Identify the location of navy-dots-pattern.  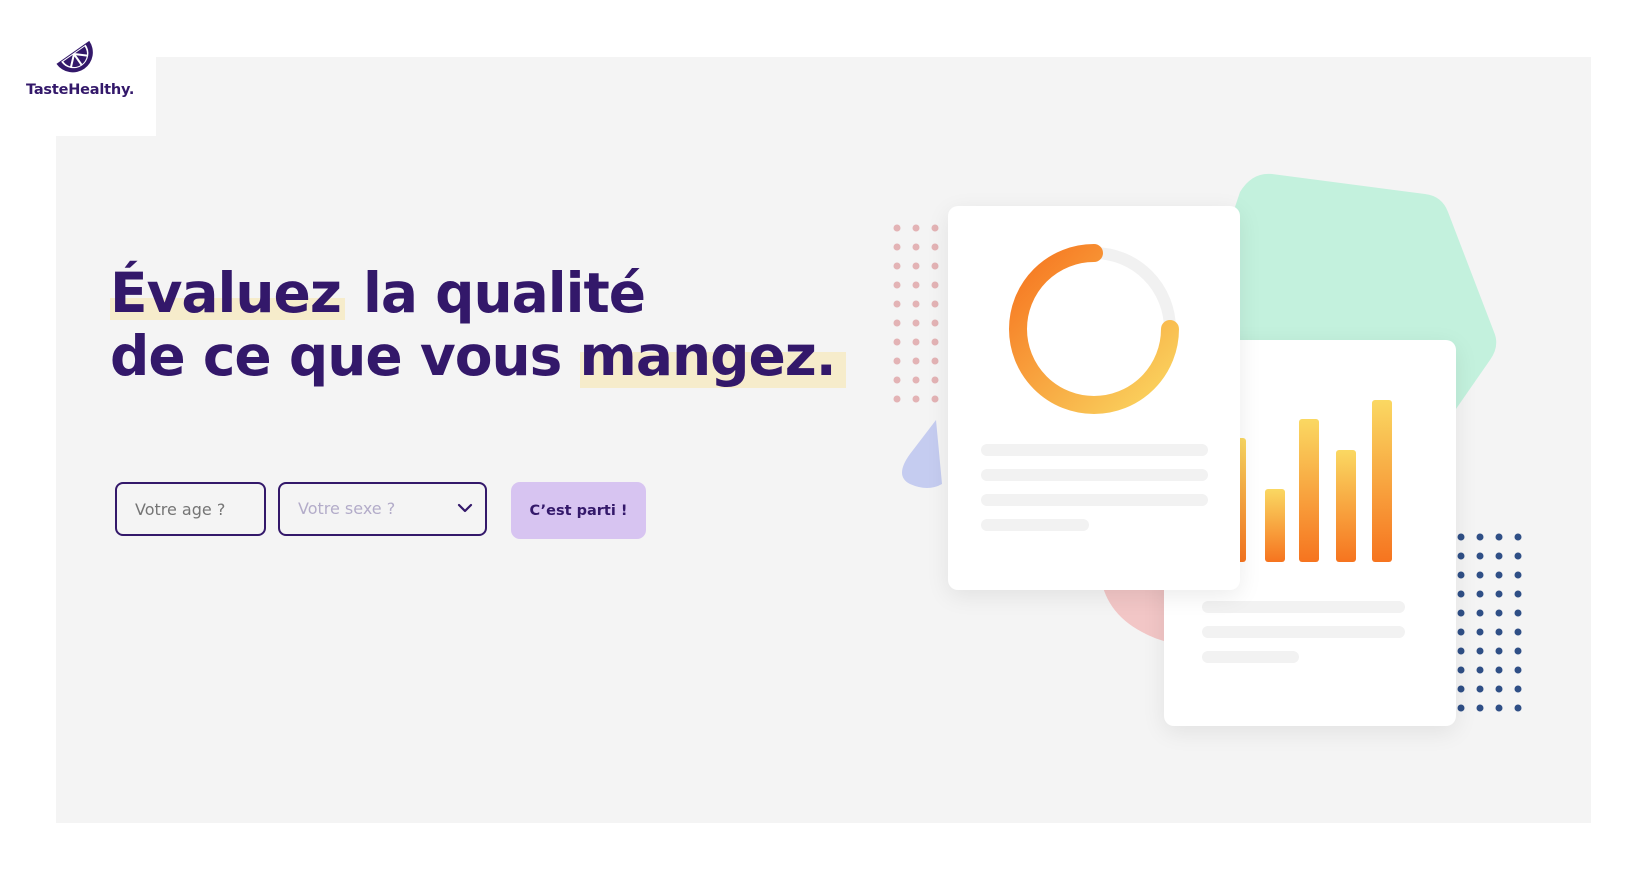
(1489, 622).